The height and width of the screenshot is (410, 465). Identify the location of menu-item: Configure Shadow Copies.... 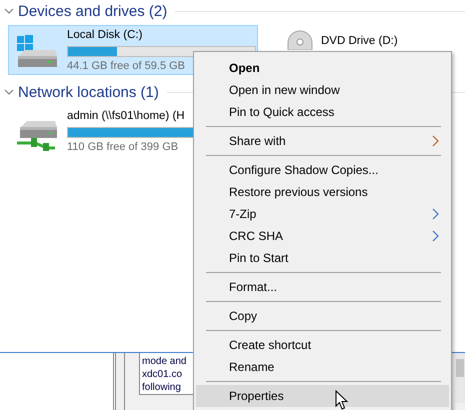
(322, 170).